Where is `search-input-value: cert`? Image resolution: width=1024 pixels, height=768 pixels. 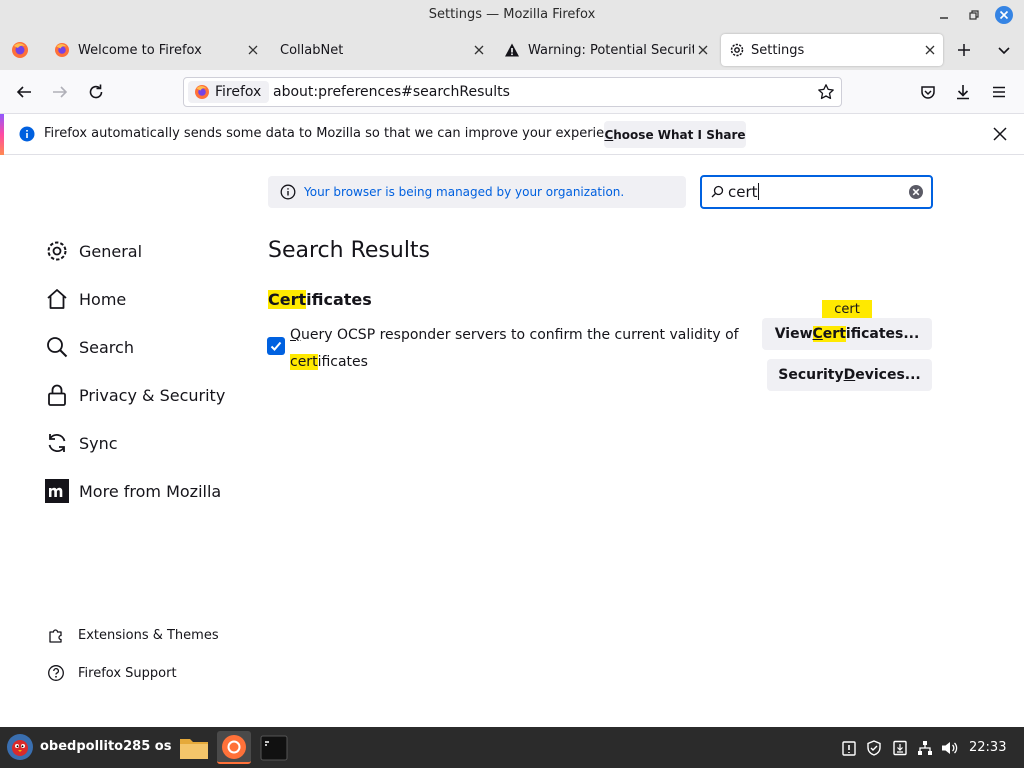 search-input-value: cert is located at coordinates (743, 192).